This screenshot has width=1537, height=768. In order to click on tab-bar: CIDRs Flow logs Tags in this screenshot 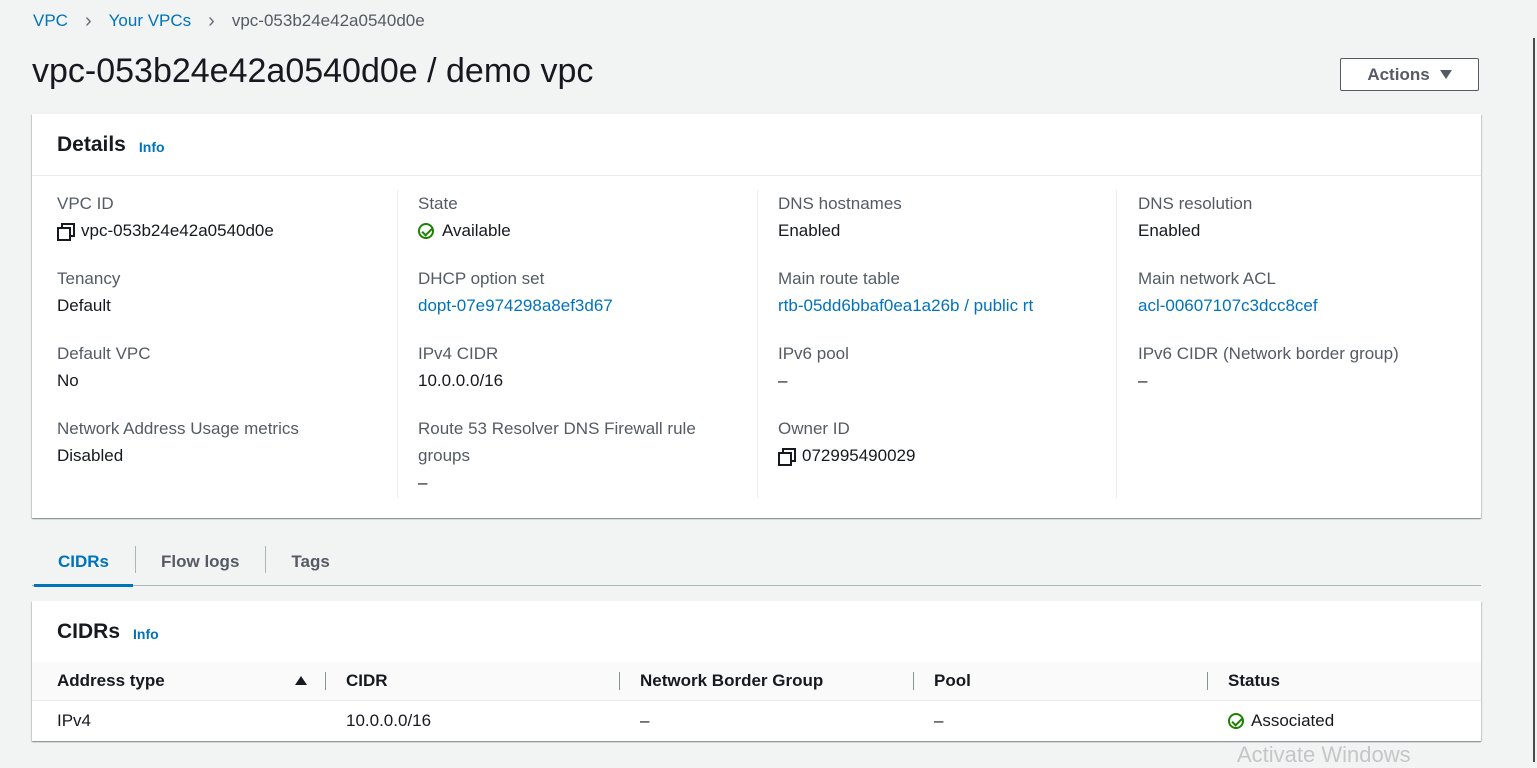, I will do `click(756, 563)`.